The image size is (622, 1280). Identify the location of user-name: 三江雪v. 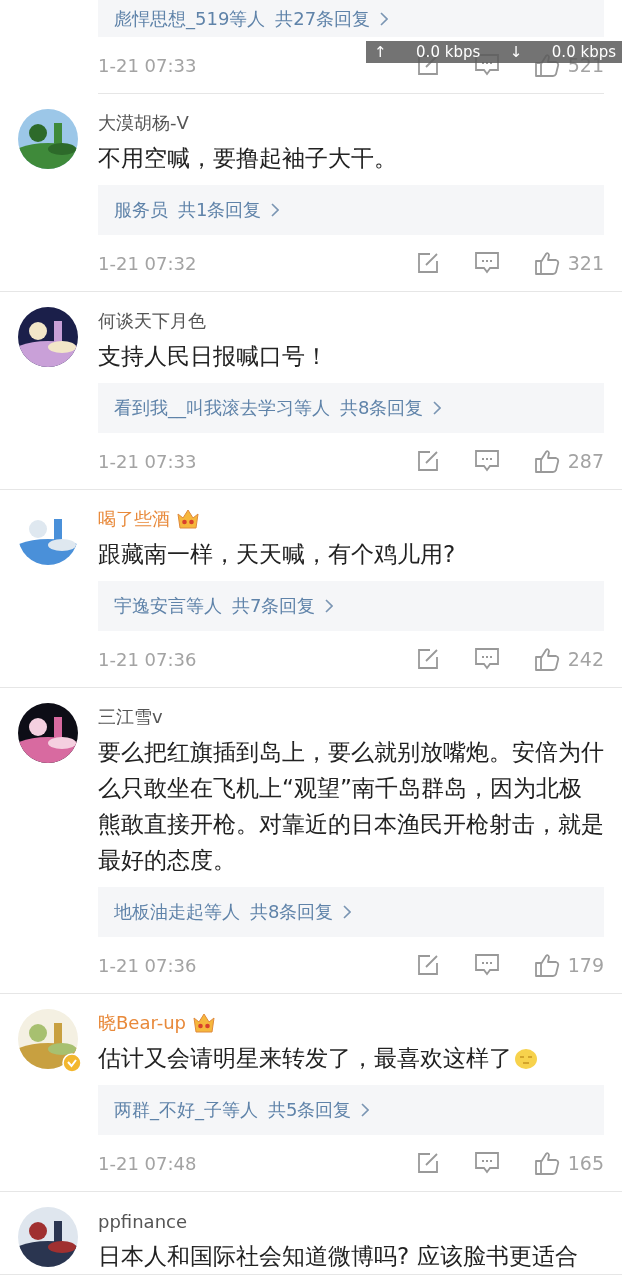
(130, 717).